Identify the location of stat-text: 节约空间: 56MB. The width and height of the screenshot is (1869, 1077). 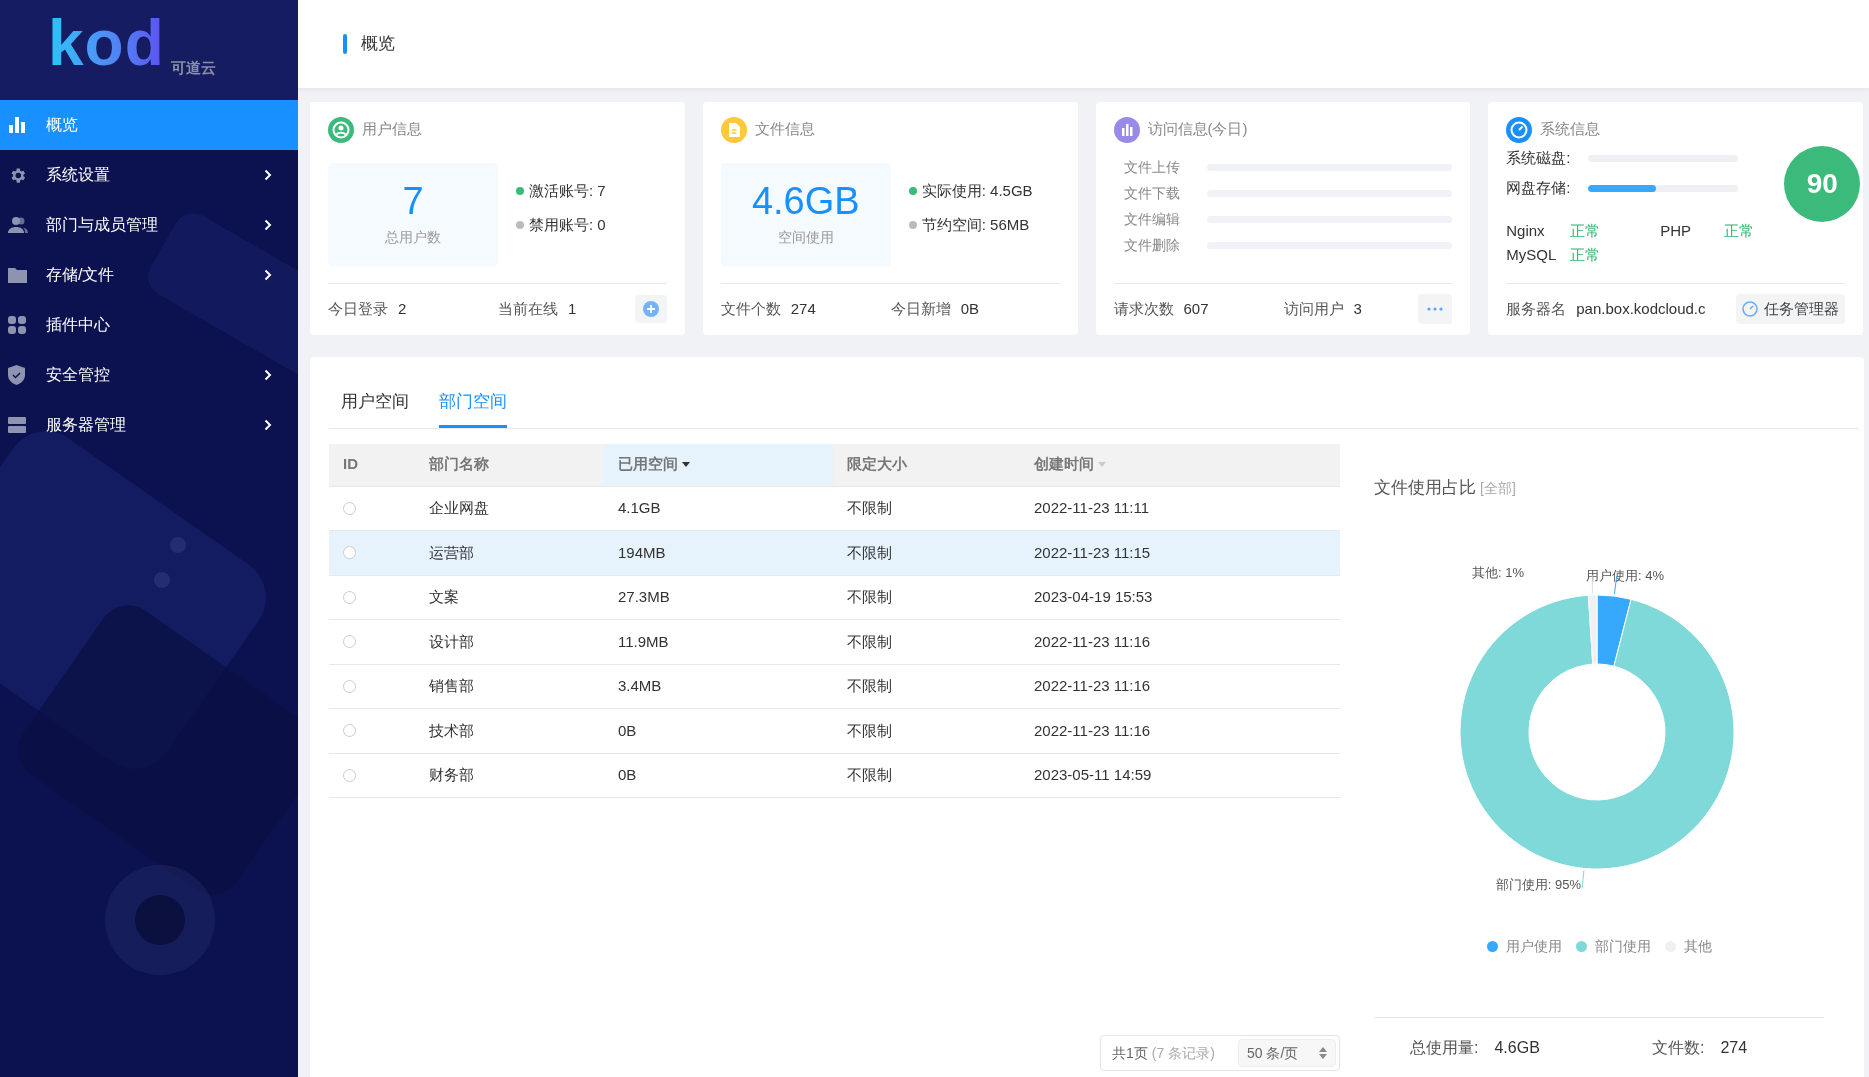
(975, 225).